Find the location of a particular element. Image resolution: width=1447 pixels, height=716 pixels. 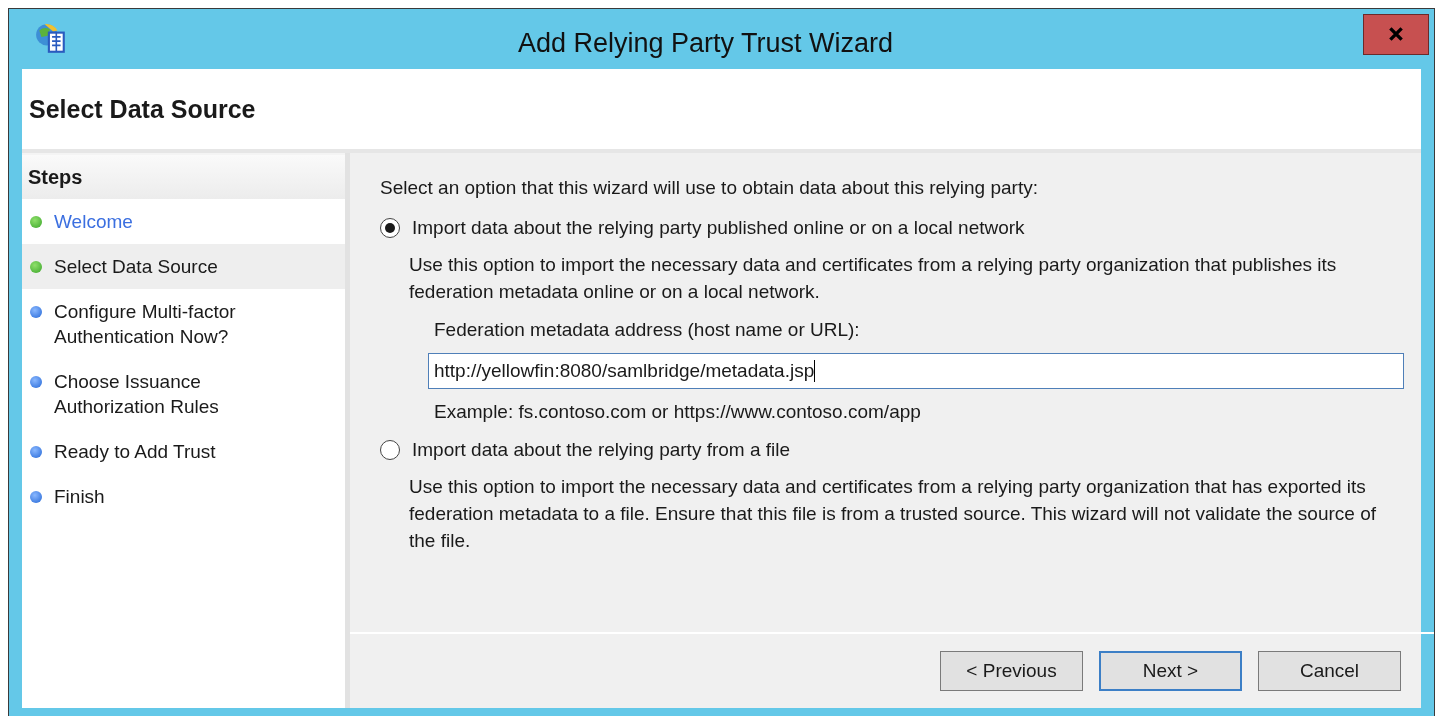

step-item: Choose Issuance Authorization Rules is located at coordinates (183, 394).